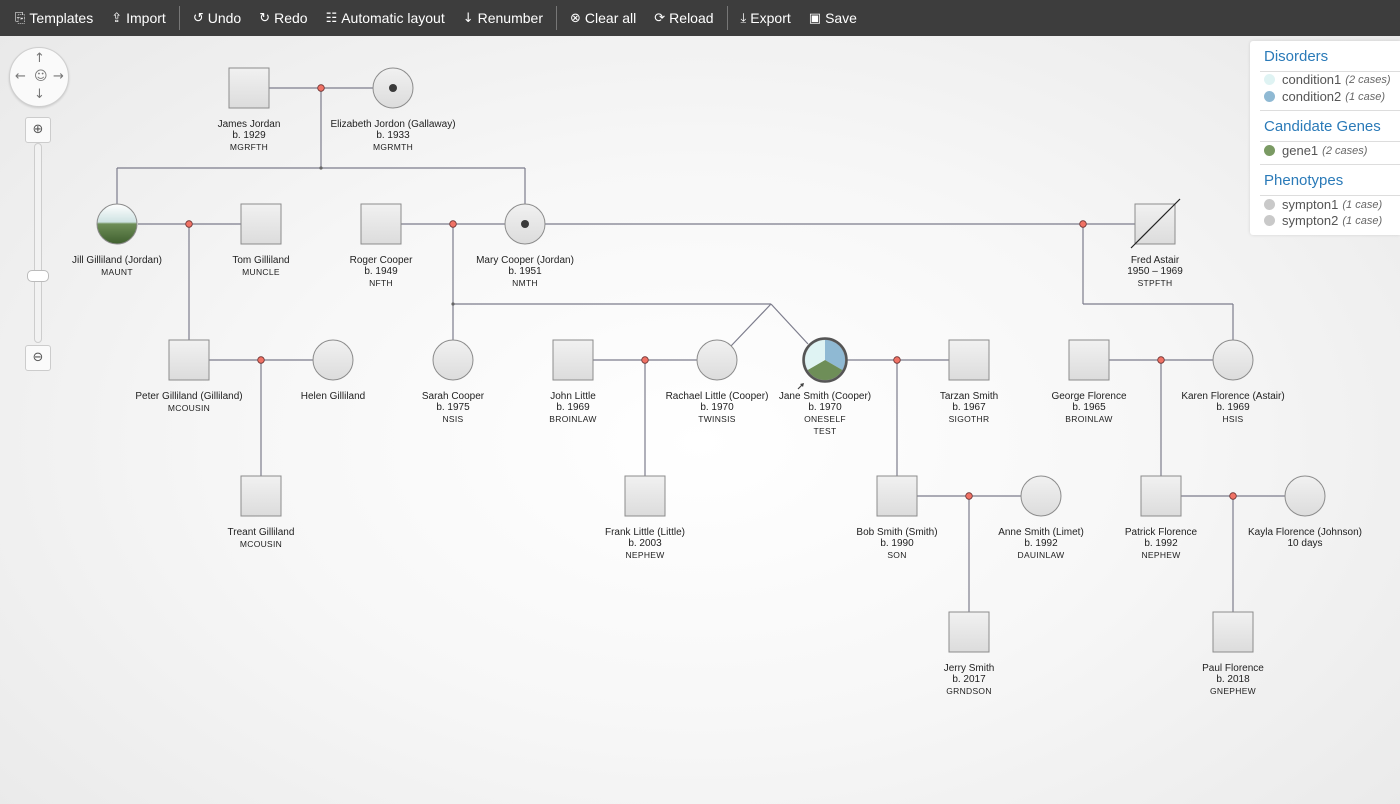  Describe the element at coordinates (770, 18) in the screenshot. I see `export-label: Export` at that location.